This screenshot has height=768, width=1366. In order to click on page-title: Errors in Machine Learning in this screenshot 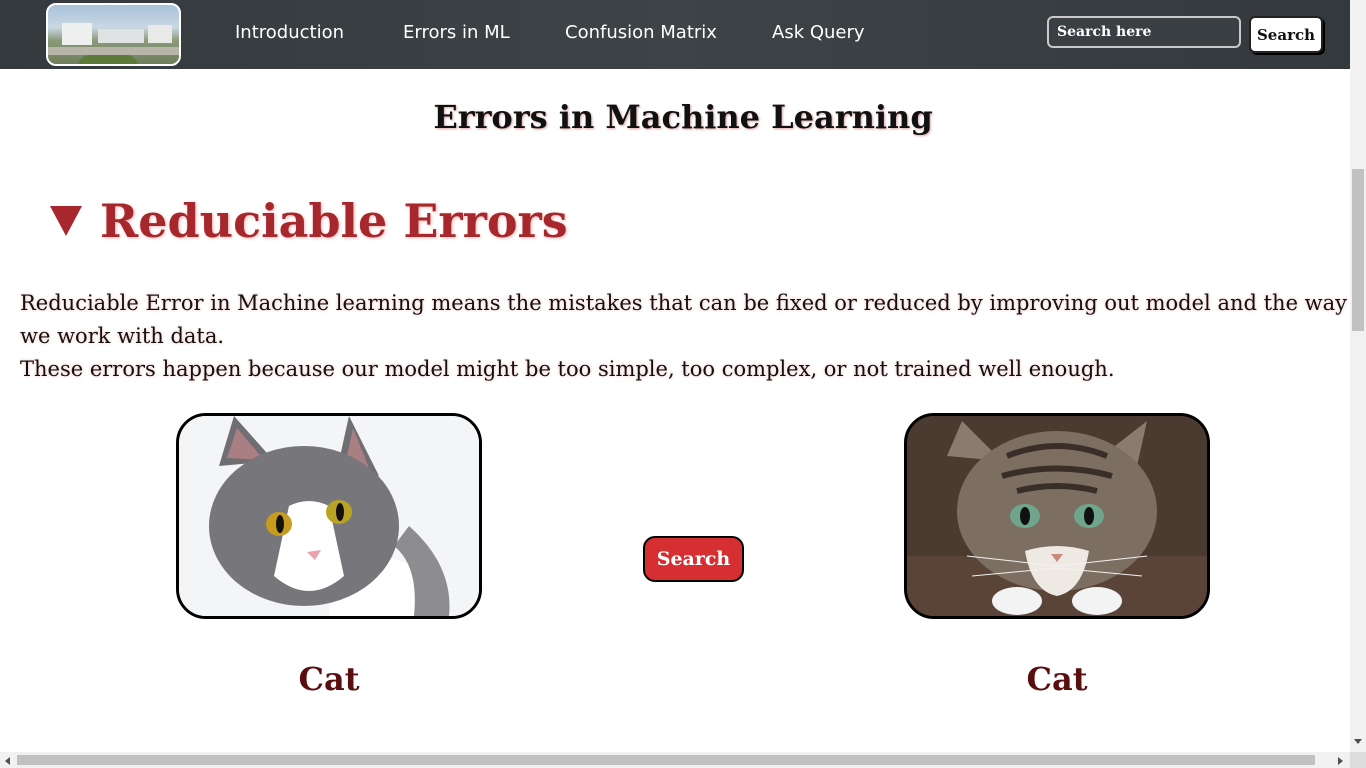, I will do `click(683, 117)`.